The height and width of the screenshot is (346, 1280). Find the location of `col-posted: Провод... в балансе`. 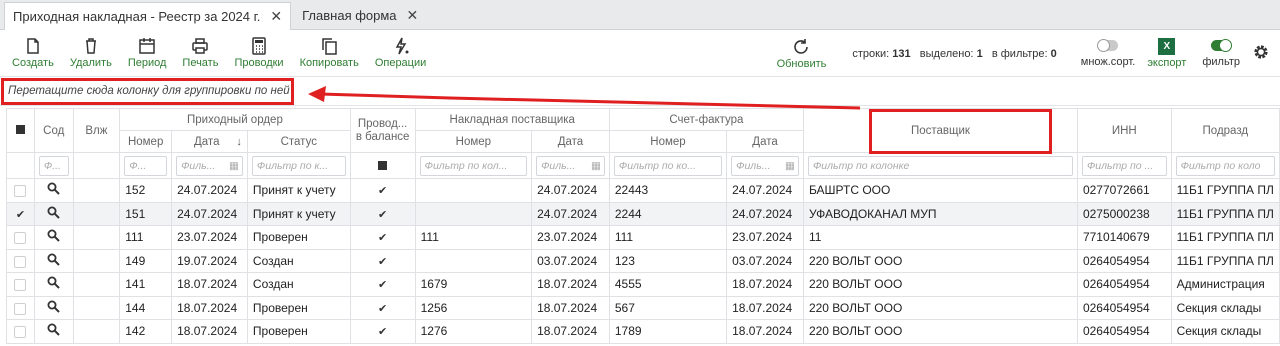

col-posted: Провод... в балансе is located at coordinates (382, 130).